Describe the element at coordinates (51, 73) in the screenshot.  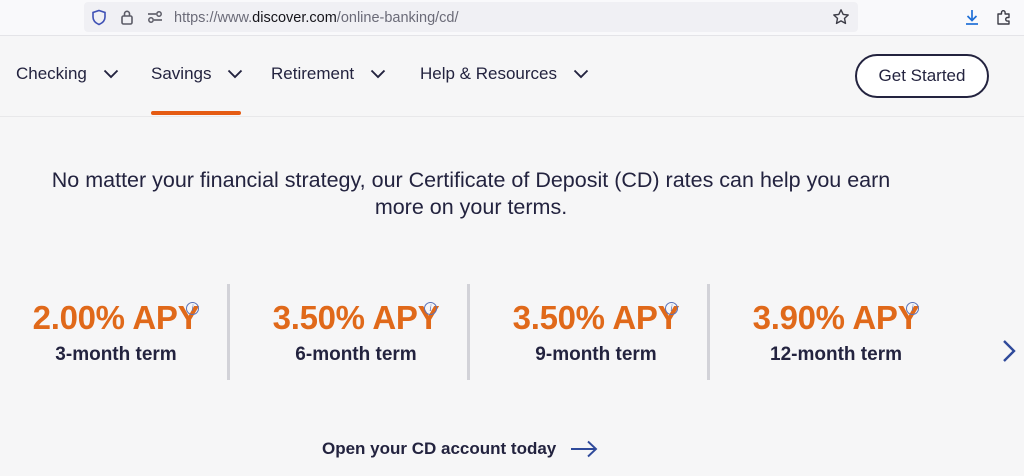
I see `nav-item-label: Checking` at that location.